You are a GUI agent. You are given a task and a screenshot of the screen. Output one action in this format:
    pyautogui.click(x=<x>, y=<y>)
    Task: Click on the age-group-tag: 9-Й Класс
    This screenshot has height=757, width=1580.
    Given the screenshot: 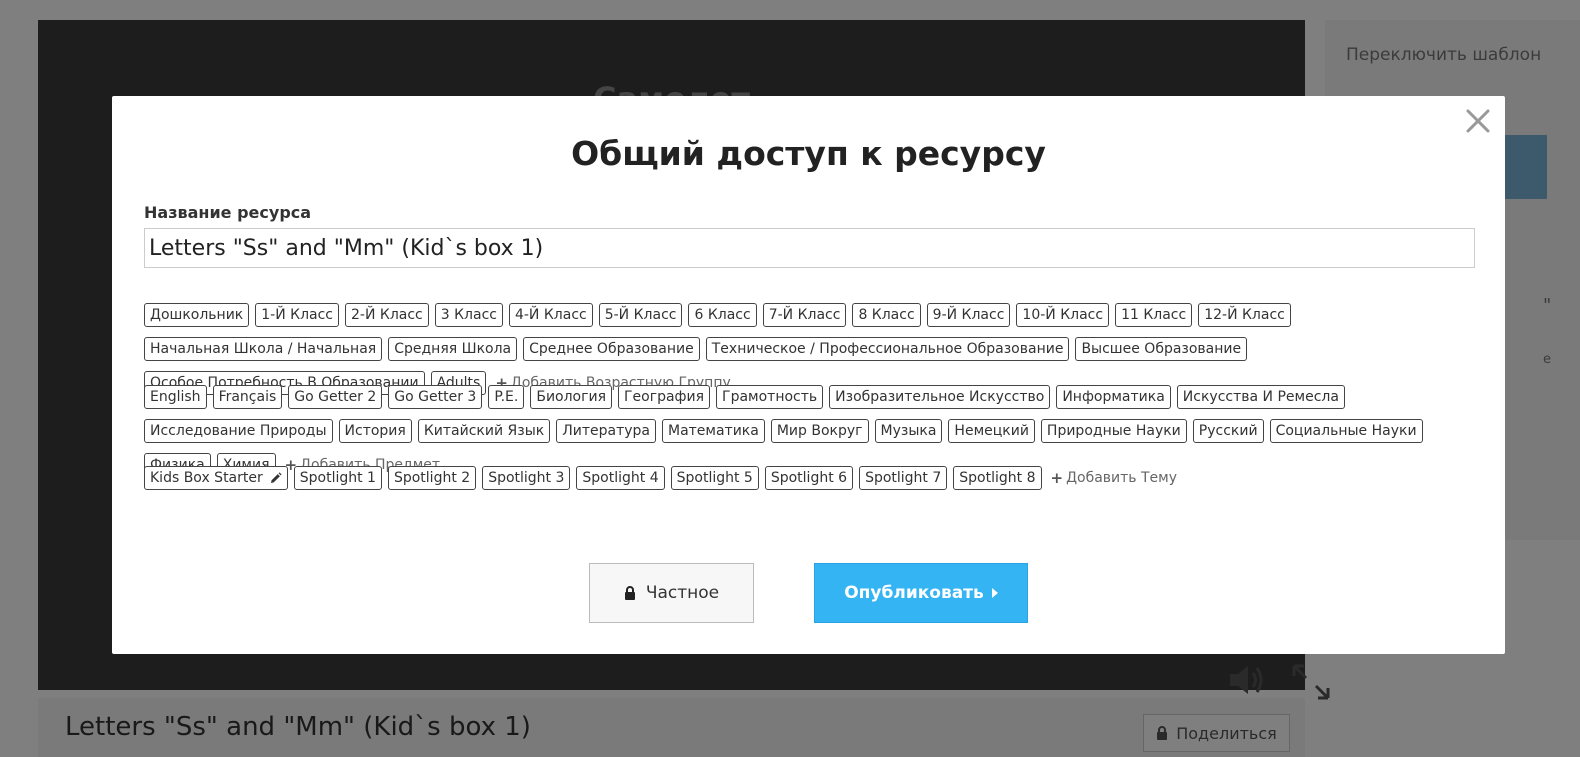 What is the action you would take?
    pyautogui.click(x=968, y=315)
    